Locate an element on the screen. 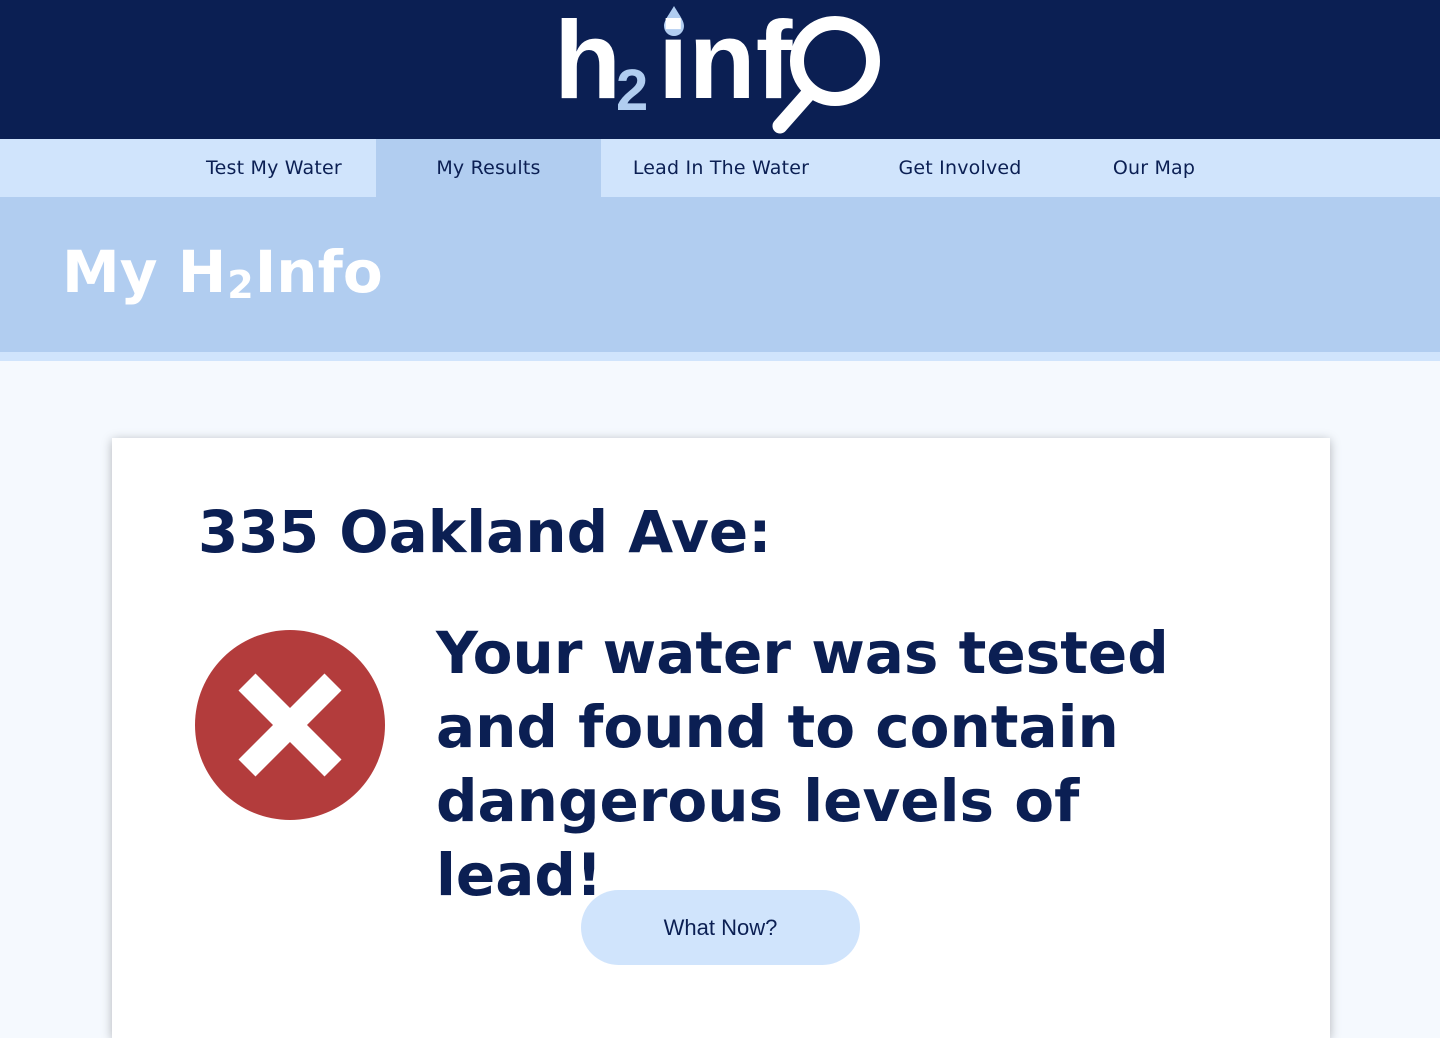 The height and width of the screenshot is (1038, 1440). nav-item-test-my-water: Test My Water is located at coordinates (274, 168).